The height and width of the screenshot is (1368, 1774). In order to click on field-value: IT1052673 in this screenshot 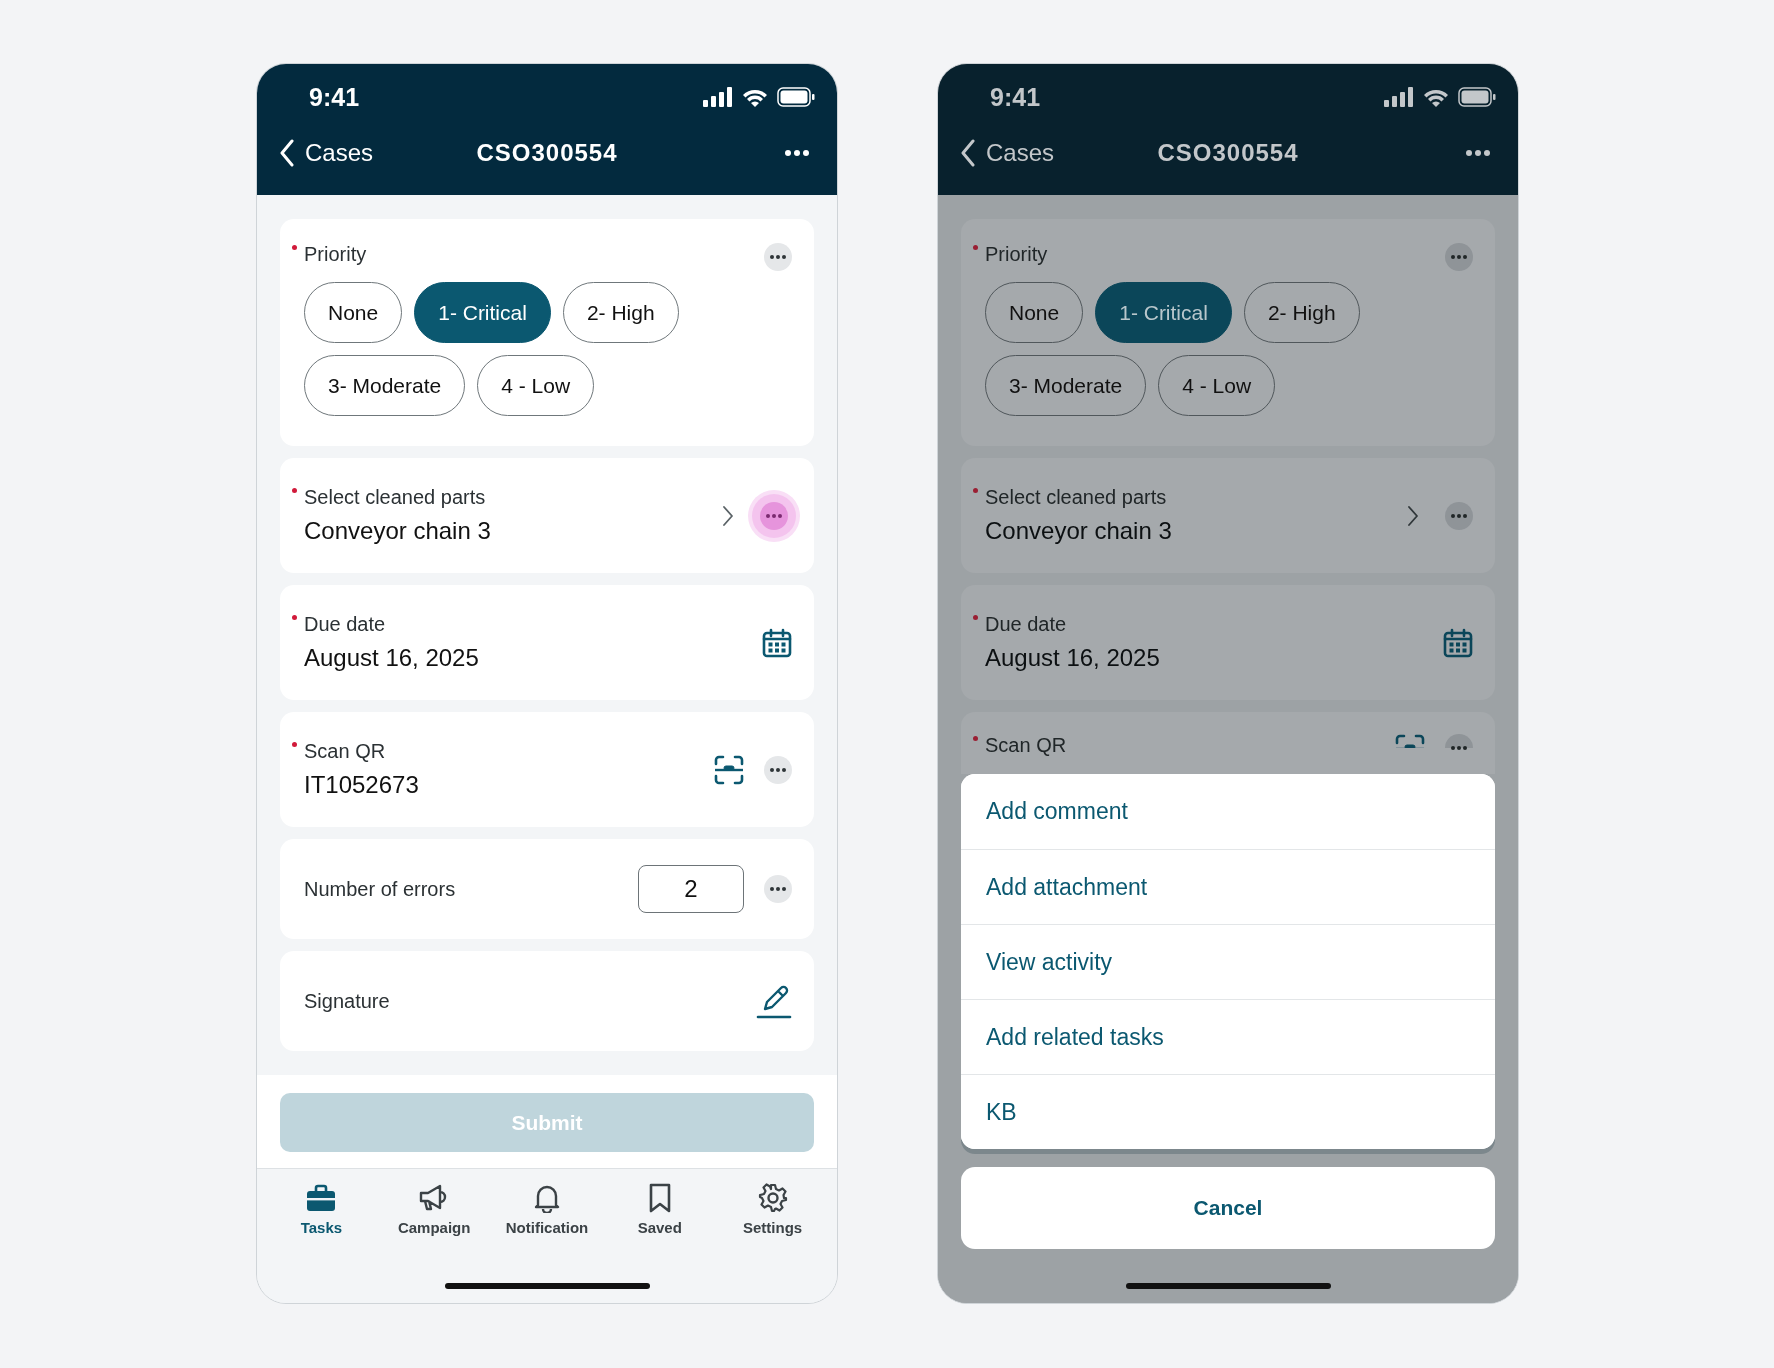, I will do `click(362, 785)`.